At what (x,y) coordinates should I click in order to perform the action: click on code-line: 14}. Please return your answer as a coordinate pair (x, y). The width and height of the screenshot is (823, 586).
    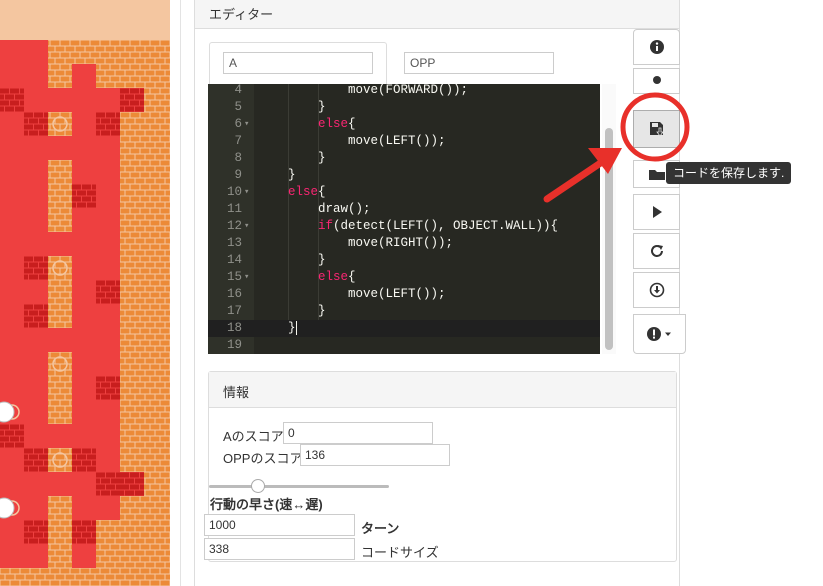
    Looking at the image, I should click on (404, 260).